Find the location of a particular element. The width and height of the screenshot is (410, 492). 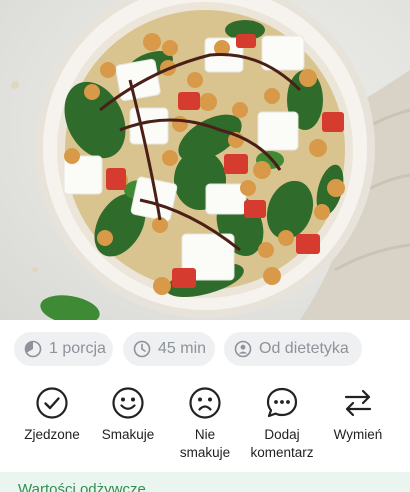

add-comment-label-line2: komentarz is located at coordinates (282, 452).